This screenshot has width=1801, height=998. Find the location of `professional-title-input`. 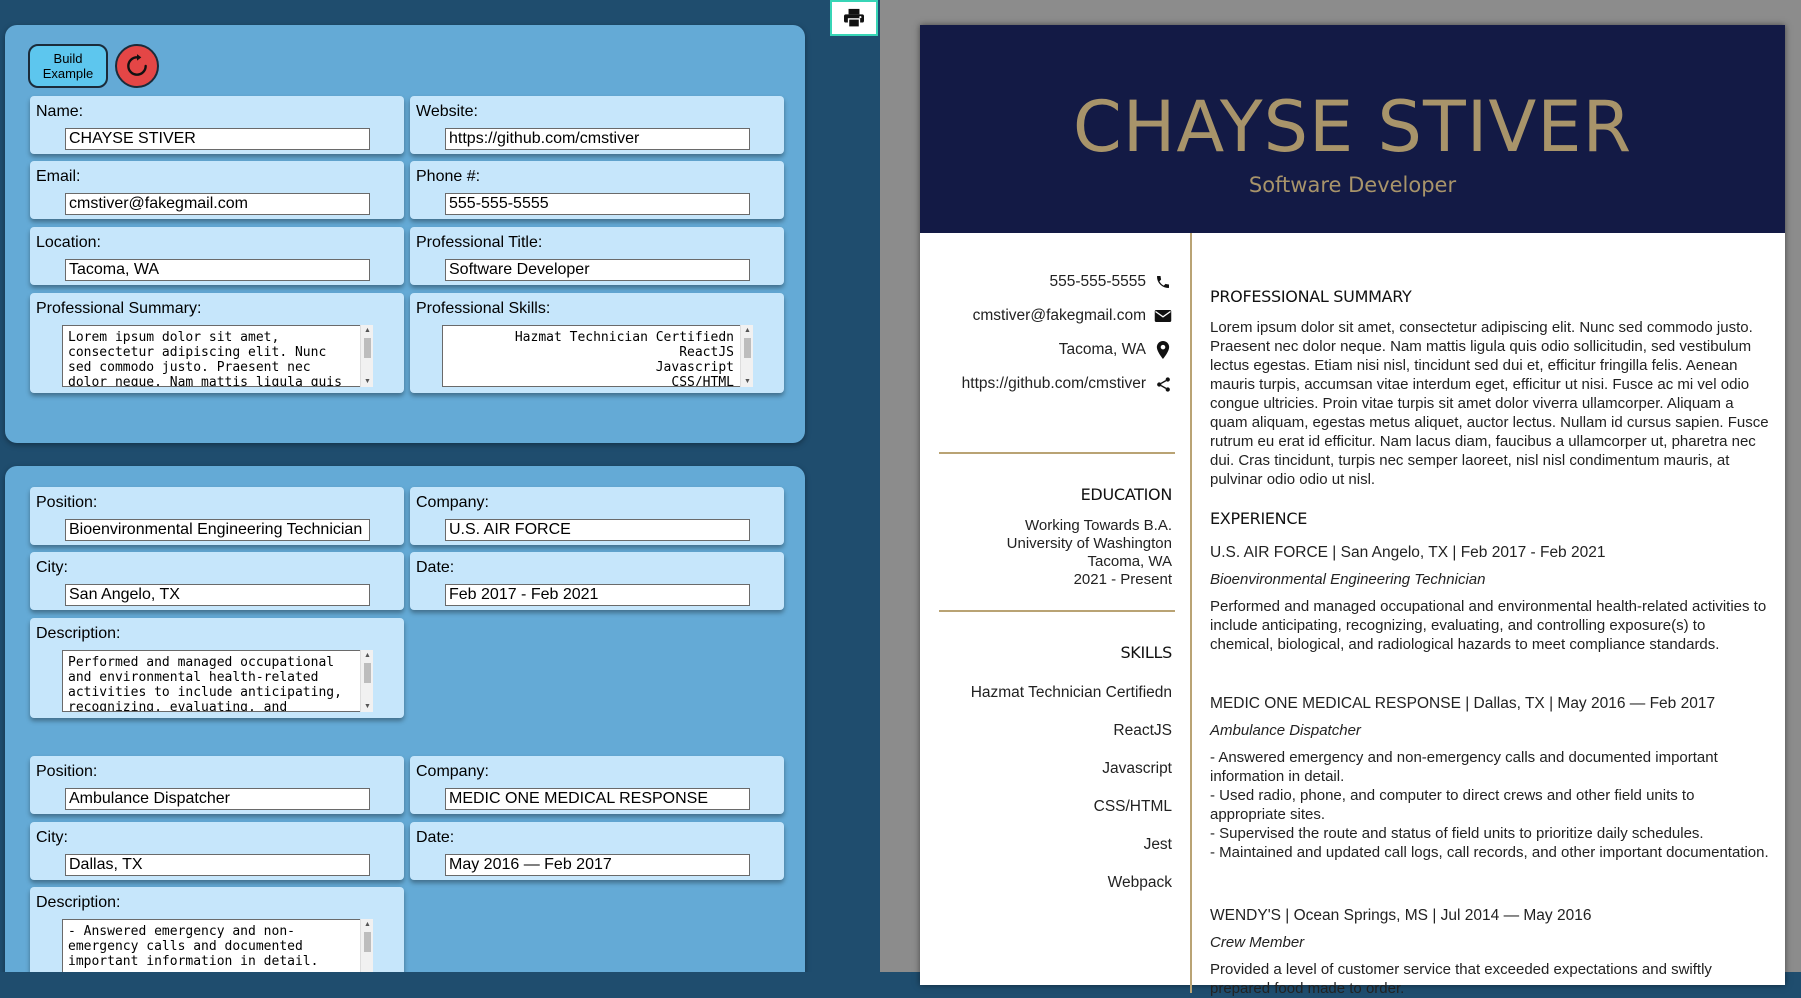

professional-title-input is located at coordinates (597, 270).